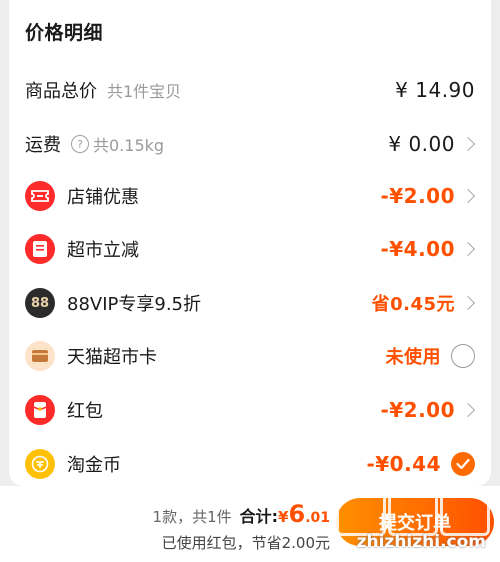  What do you see at coordinates (64, 33) in the screenshot?
I see `page-title: 价格明细` at bounding box center [64, 33].